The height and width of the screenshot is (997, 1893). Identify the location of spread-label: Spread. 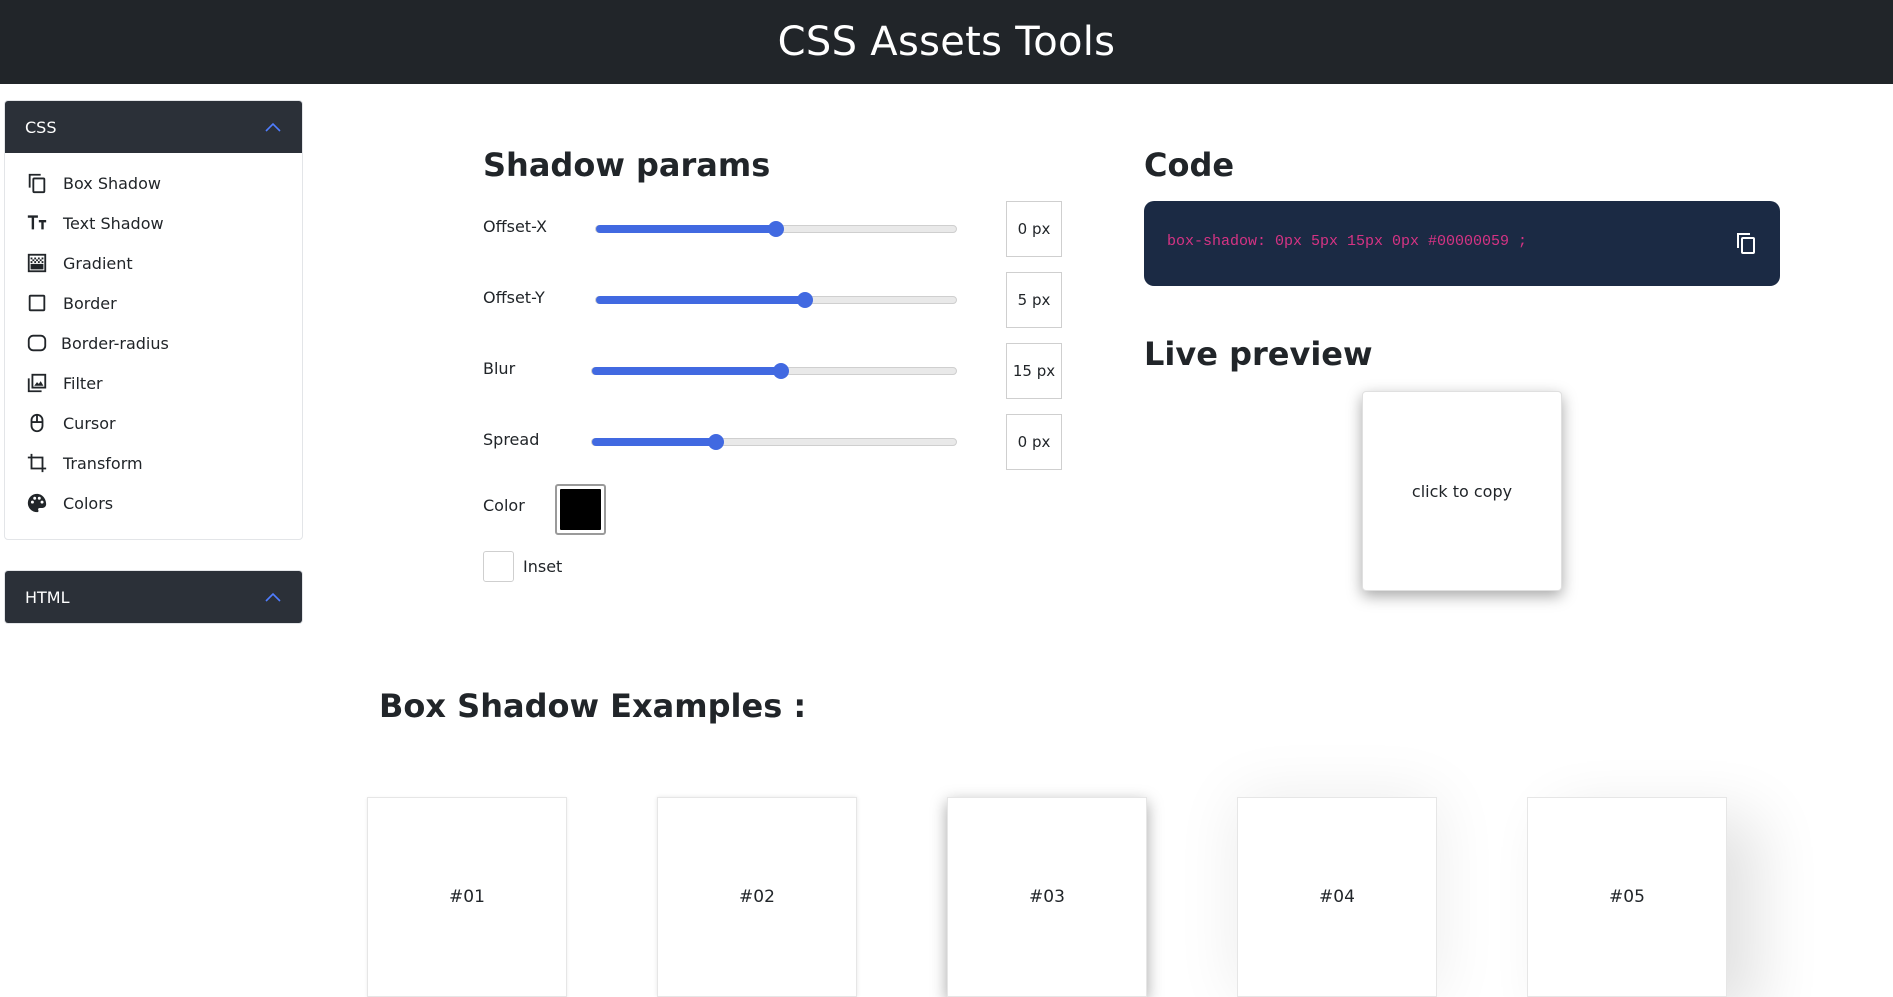
(511, 439).